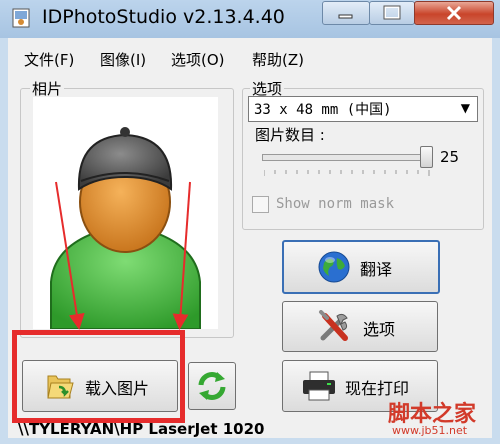 The height and width of the screenshot is (444, 500). Describe the element at coordinates (347, 157) in the screenshot. I see `photo-count-slider-track` at that location.